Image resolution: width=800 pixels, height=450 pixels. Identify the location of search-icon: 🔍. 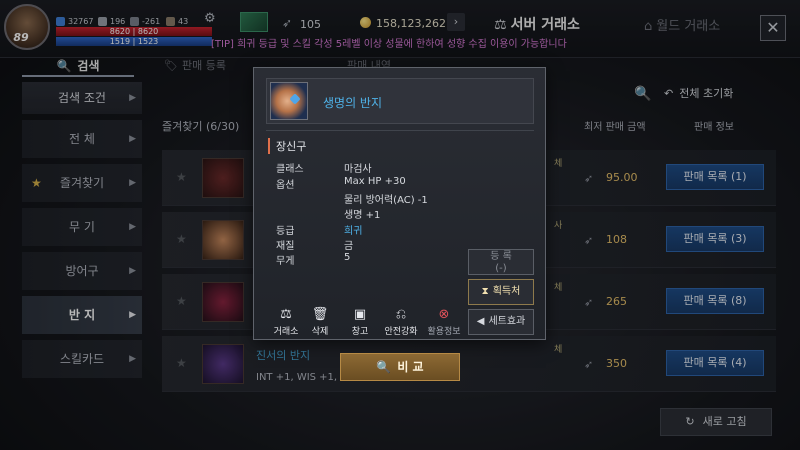
(384, 367).